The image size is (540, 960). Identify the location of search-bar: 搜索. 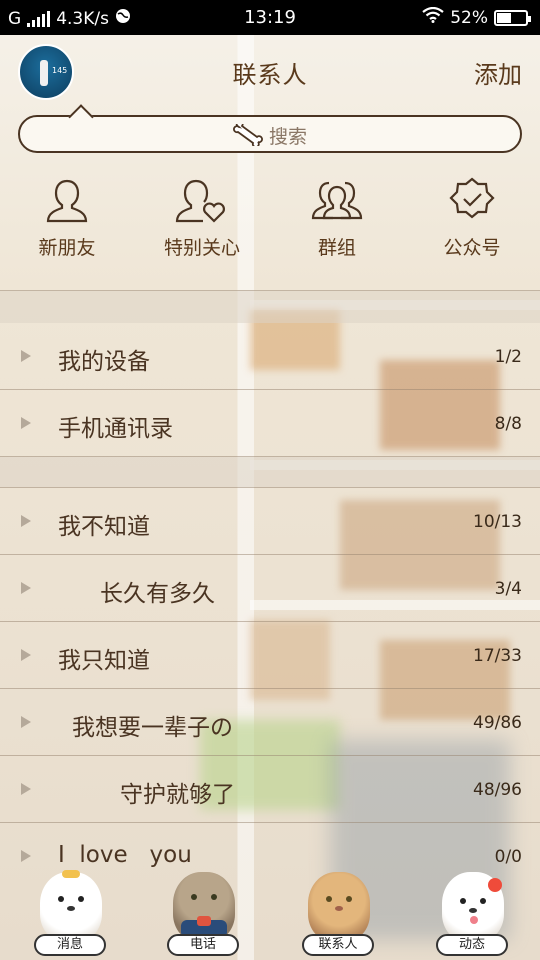
(270, 128).